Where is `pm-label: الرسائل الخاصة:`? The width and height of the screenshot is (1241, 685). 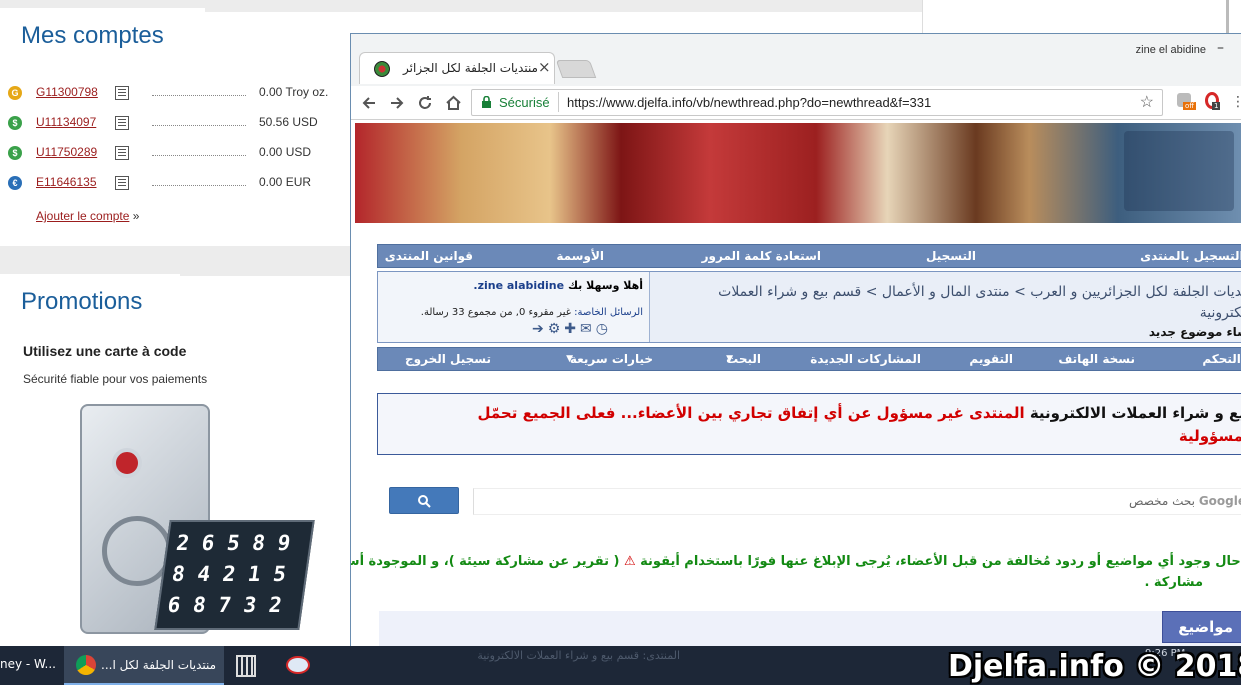 pm-label: الرسائل الخاصة: is located at coordinates (608, 312).